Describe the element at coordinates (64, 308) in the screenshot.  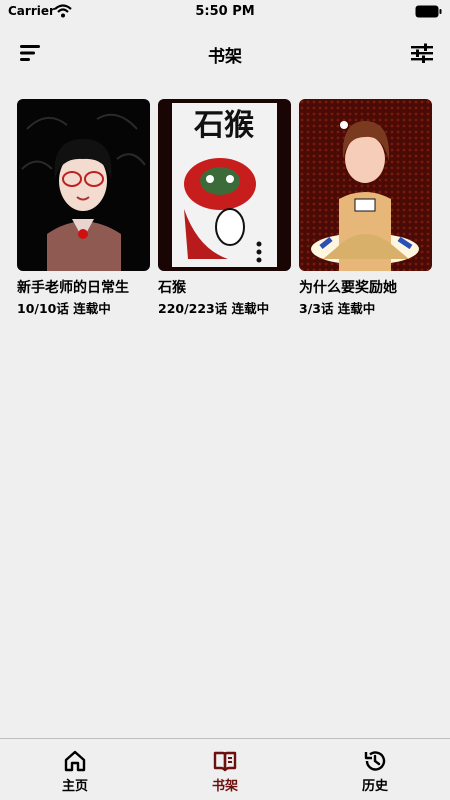
I see `book-progress: 10/10话 连载中` at that location.